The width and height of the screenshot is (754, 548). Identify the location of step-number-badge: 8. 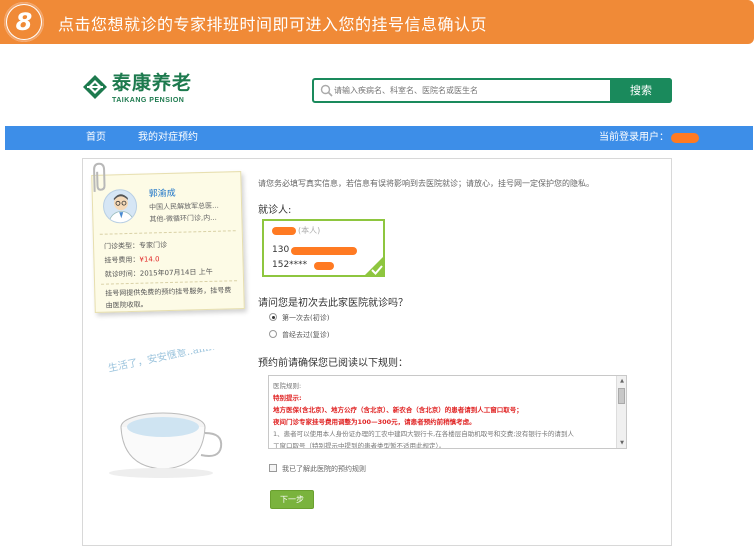
(24, 22).